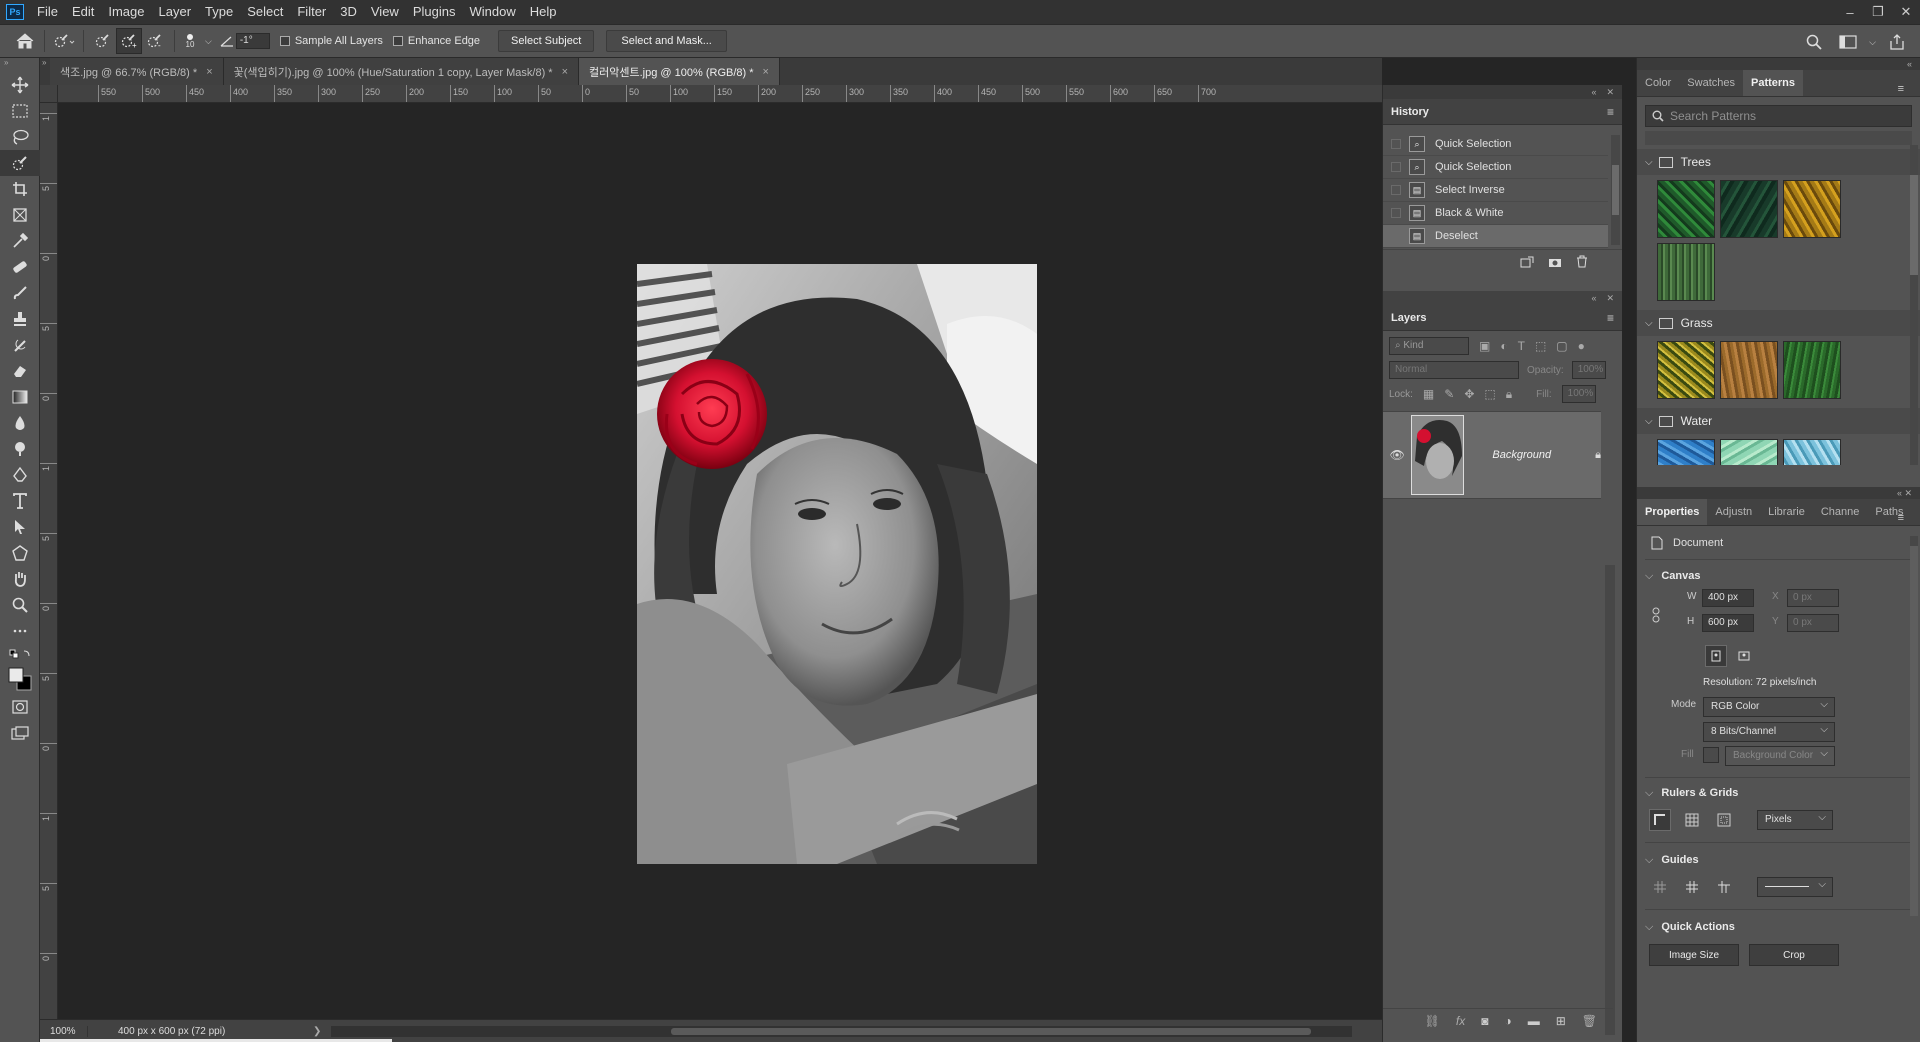  Describe the element at coordinates (1410, 112) in the screenshot. I see `history-title: History` at that location.